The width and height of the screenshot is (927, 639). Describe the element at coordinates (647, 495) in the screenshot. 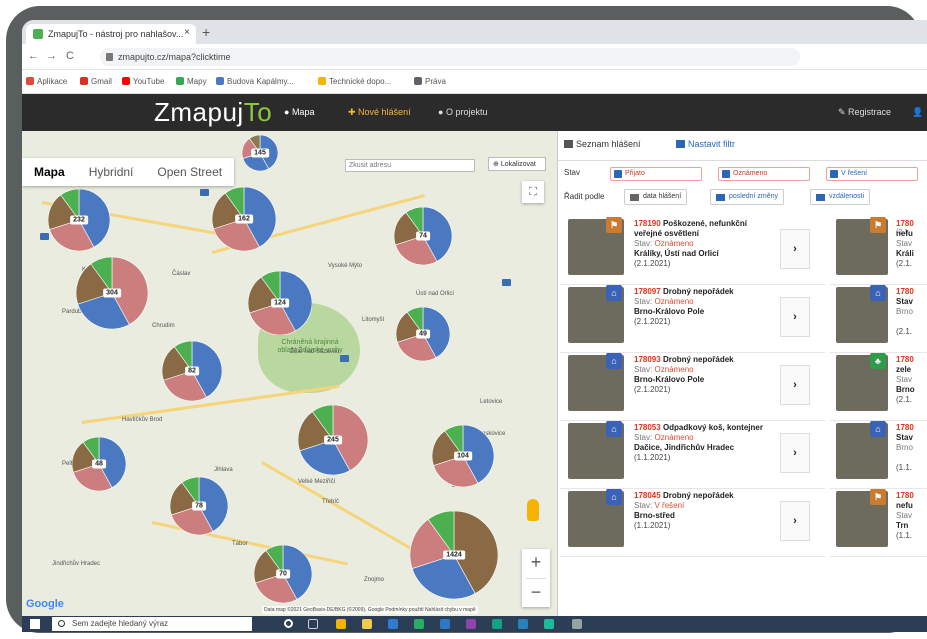

I see `report-id: 178045` at that location.